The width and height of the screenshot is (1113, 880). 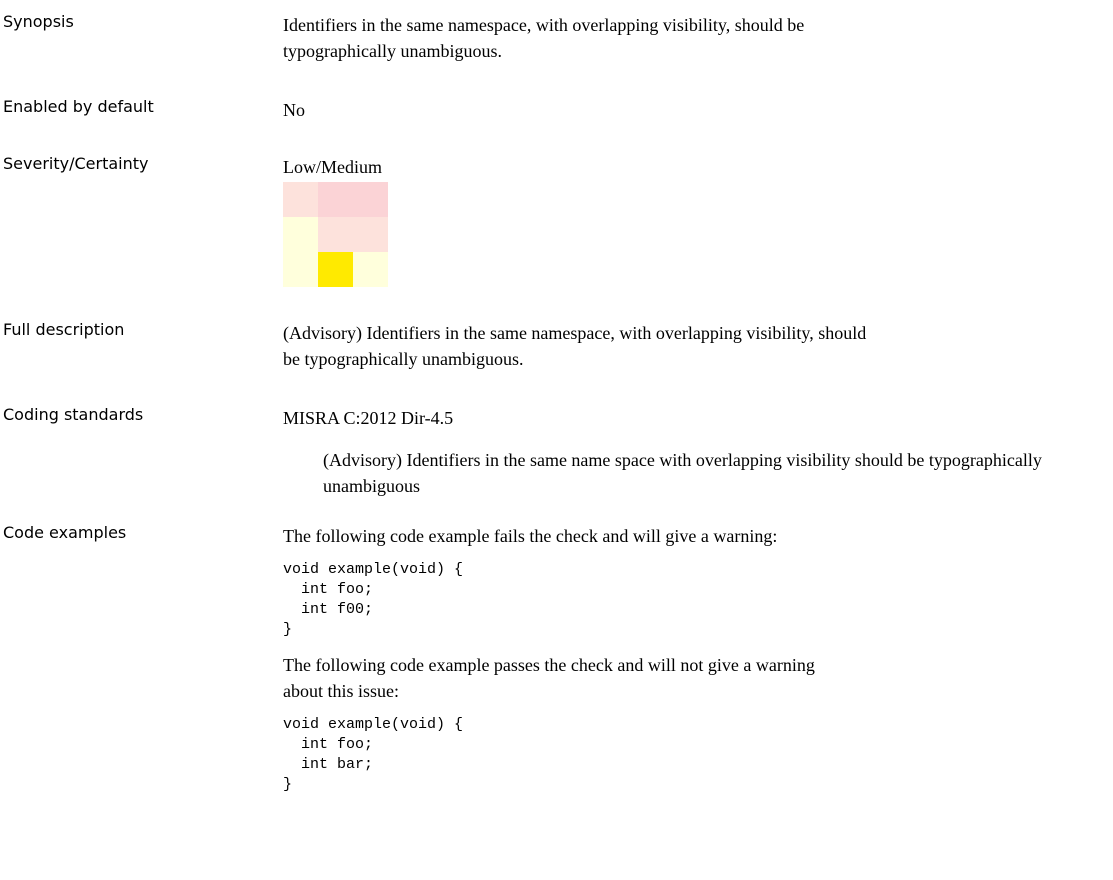 I want to click on full-description-label: Full description, so click(x=64, y=329).